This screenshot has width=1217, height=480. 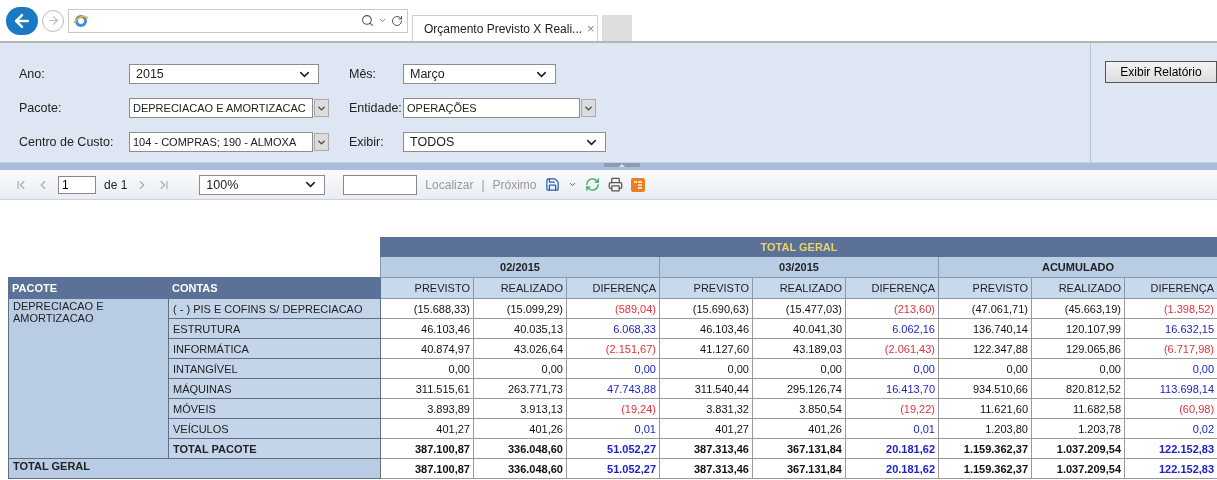 I want to click on column-header: PACOTE, so click(x=88, y=288).